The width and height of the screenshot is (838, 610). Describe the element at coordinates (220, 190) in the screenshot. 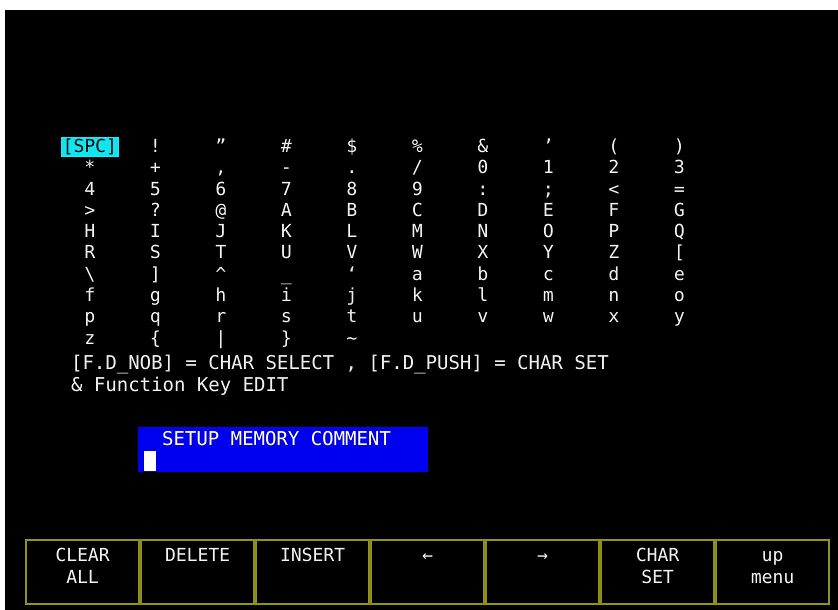

I see `char-option: 6` at that location.